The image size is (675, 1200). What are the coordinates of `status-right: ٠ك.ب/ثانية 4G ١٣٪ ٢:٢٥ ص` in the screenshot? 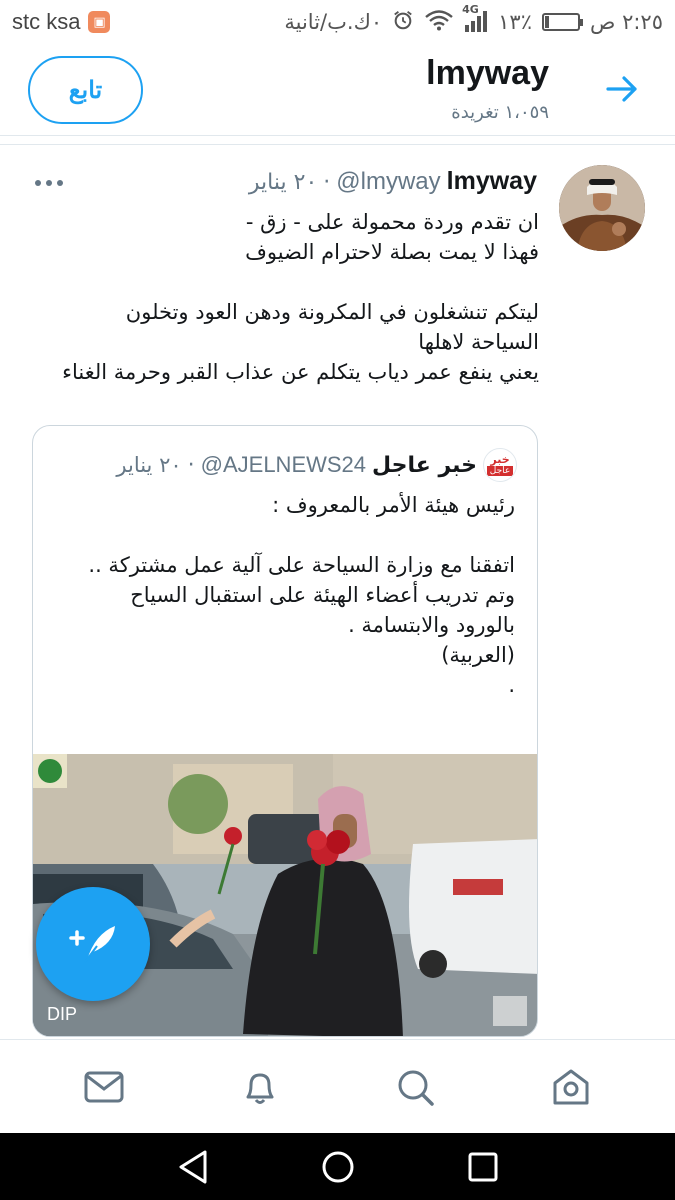 It's located at (473, 19).